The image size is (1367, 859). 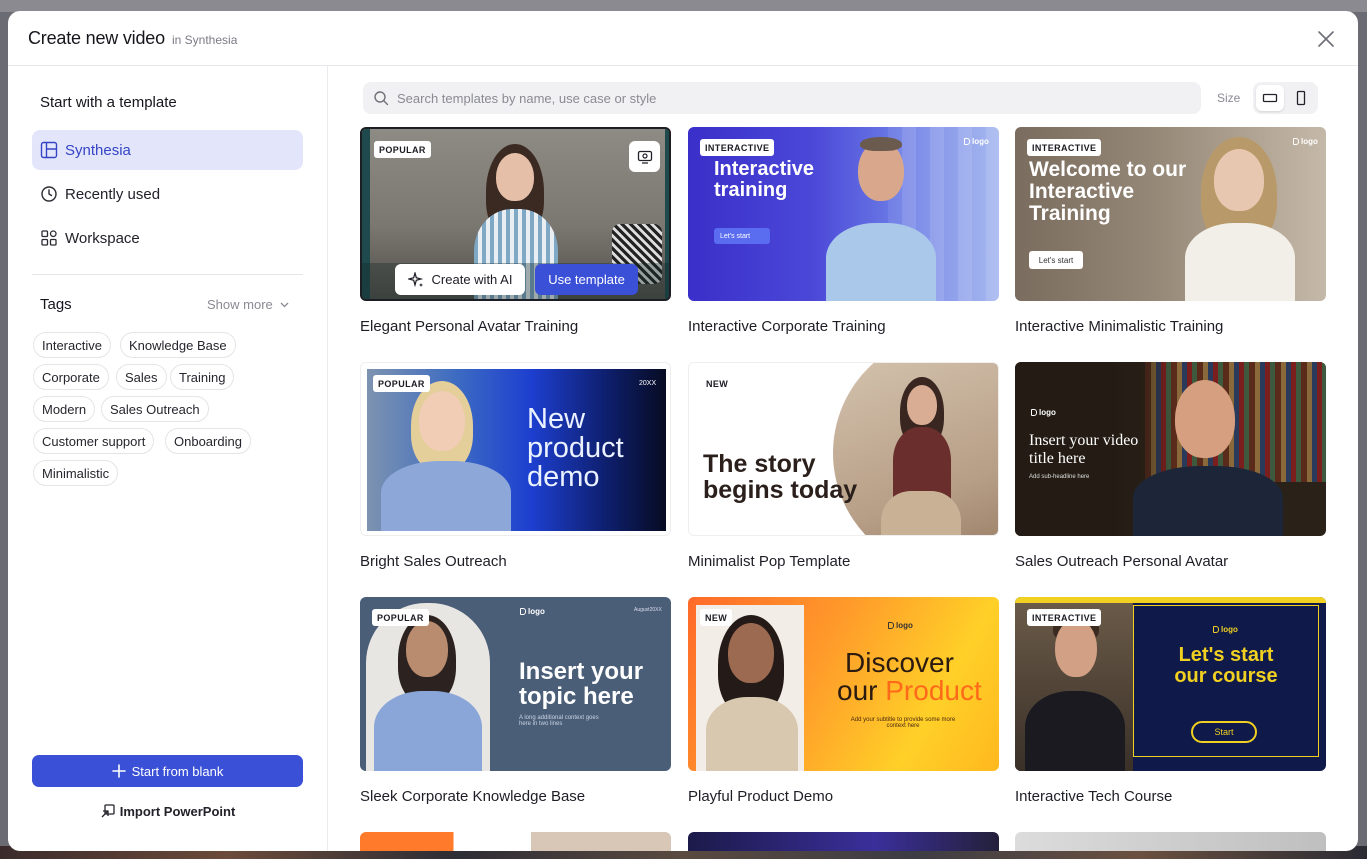 What do you see at coordinates (64, 409) in the screenshot?
I see `tag-modern: Modern` at bounding box center [64, 409].